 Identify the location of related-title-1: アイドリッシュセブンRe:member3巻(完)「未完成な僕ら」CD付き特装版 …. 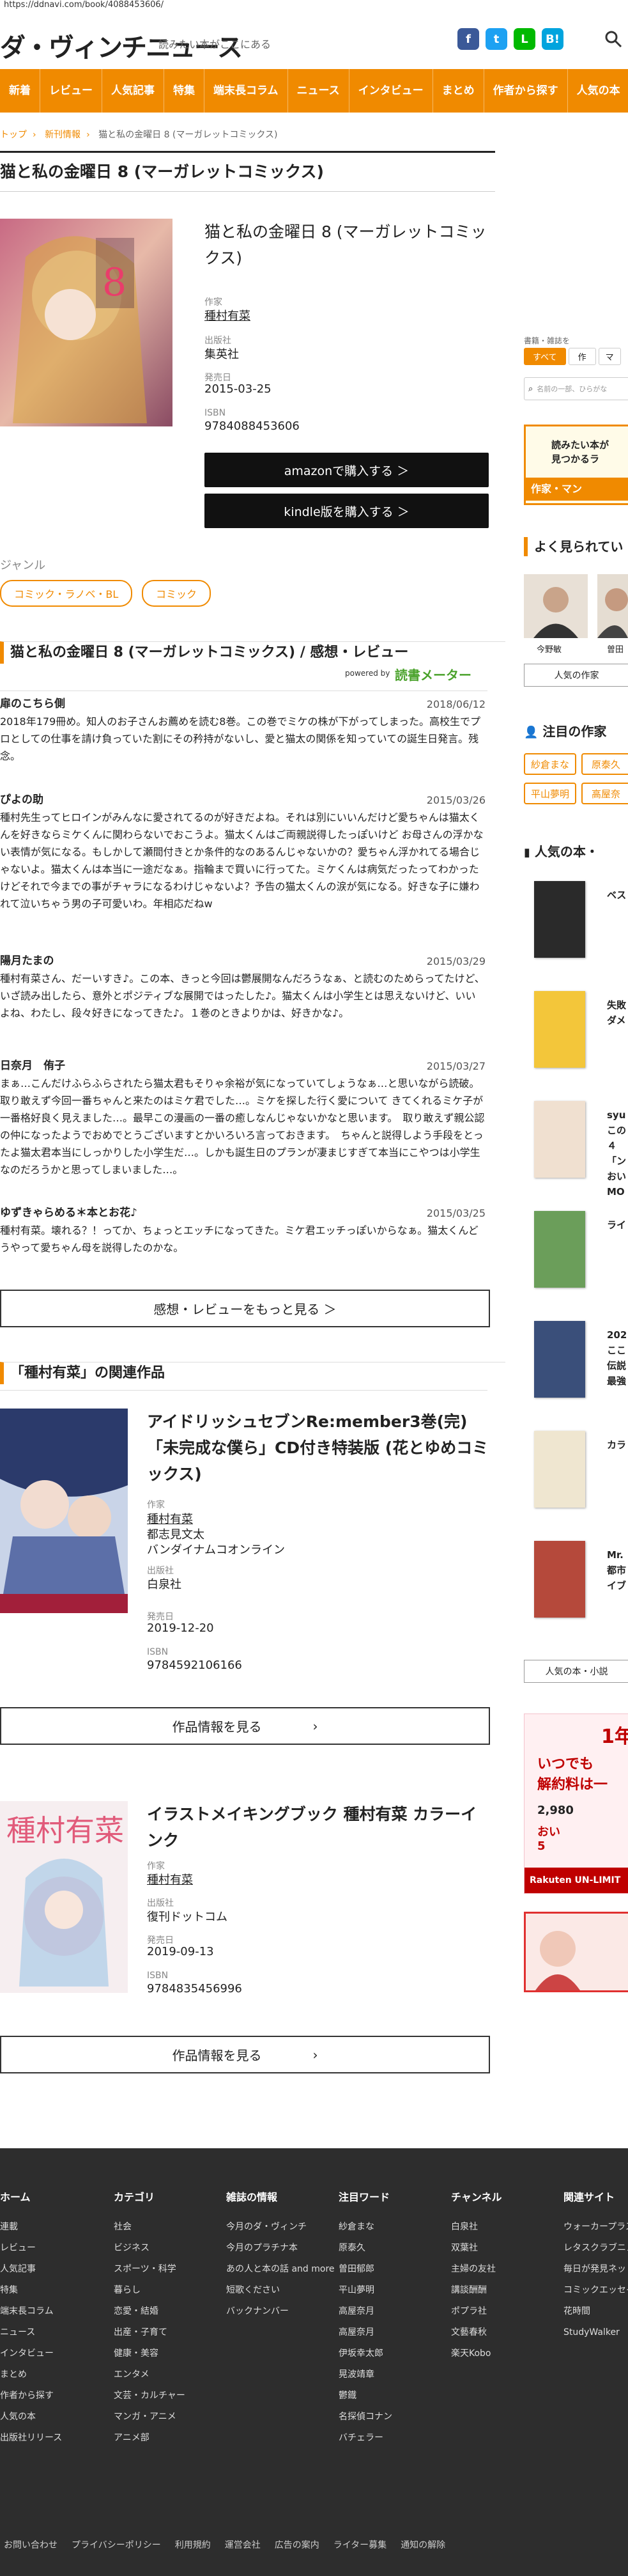
(319, 1448).